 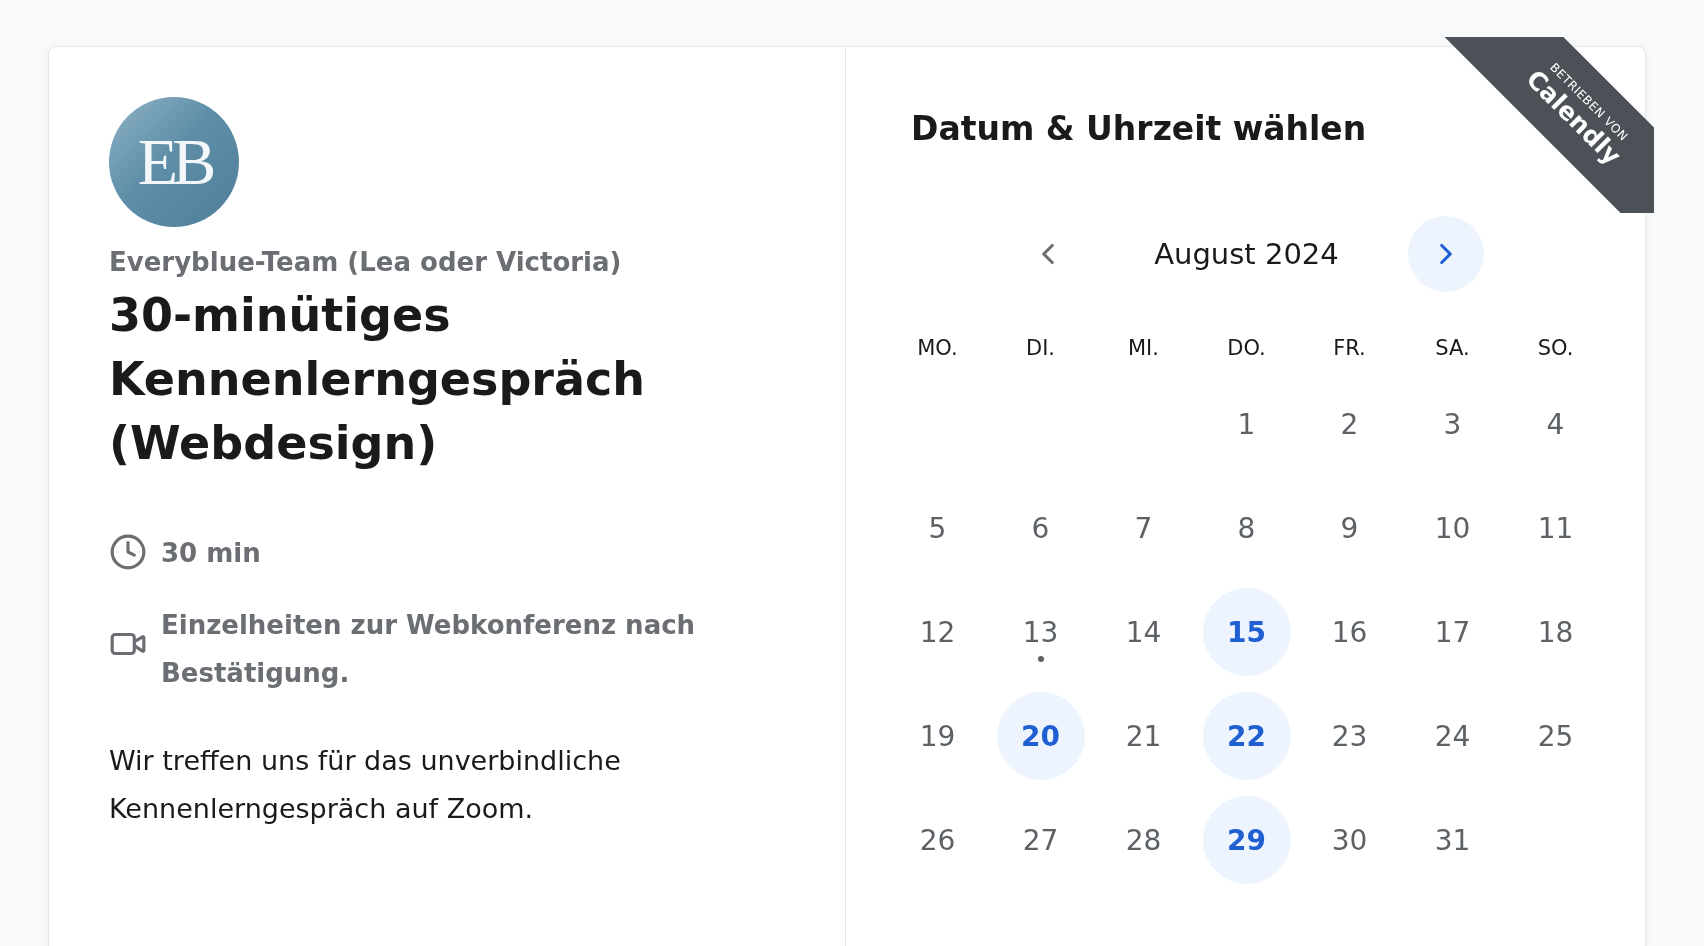 I want to click on organizer-name: Everyblue-Team (Lea oder Victoria), so click(x=366, y=262).